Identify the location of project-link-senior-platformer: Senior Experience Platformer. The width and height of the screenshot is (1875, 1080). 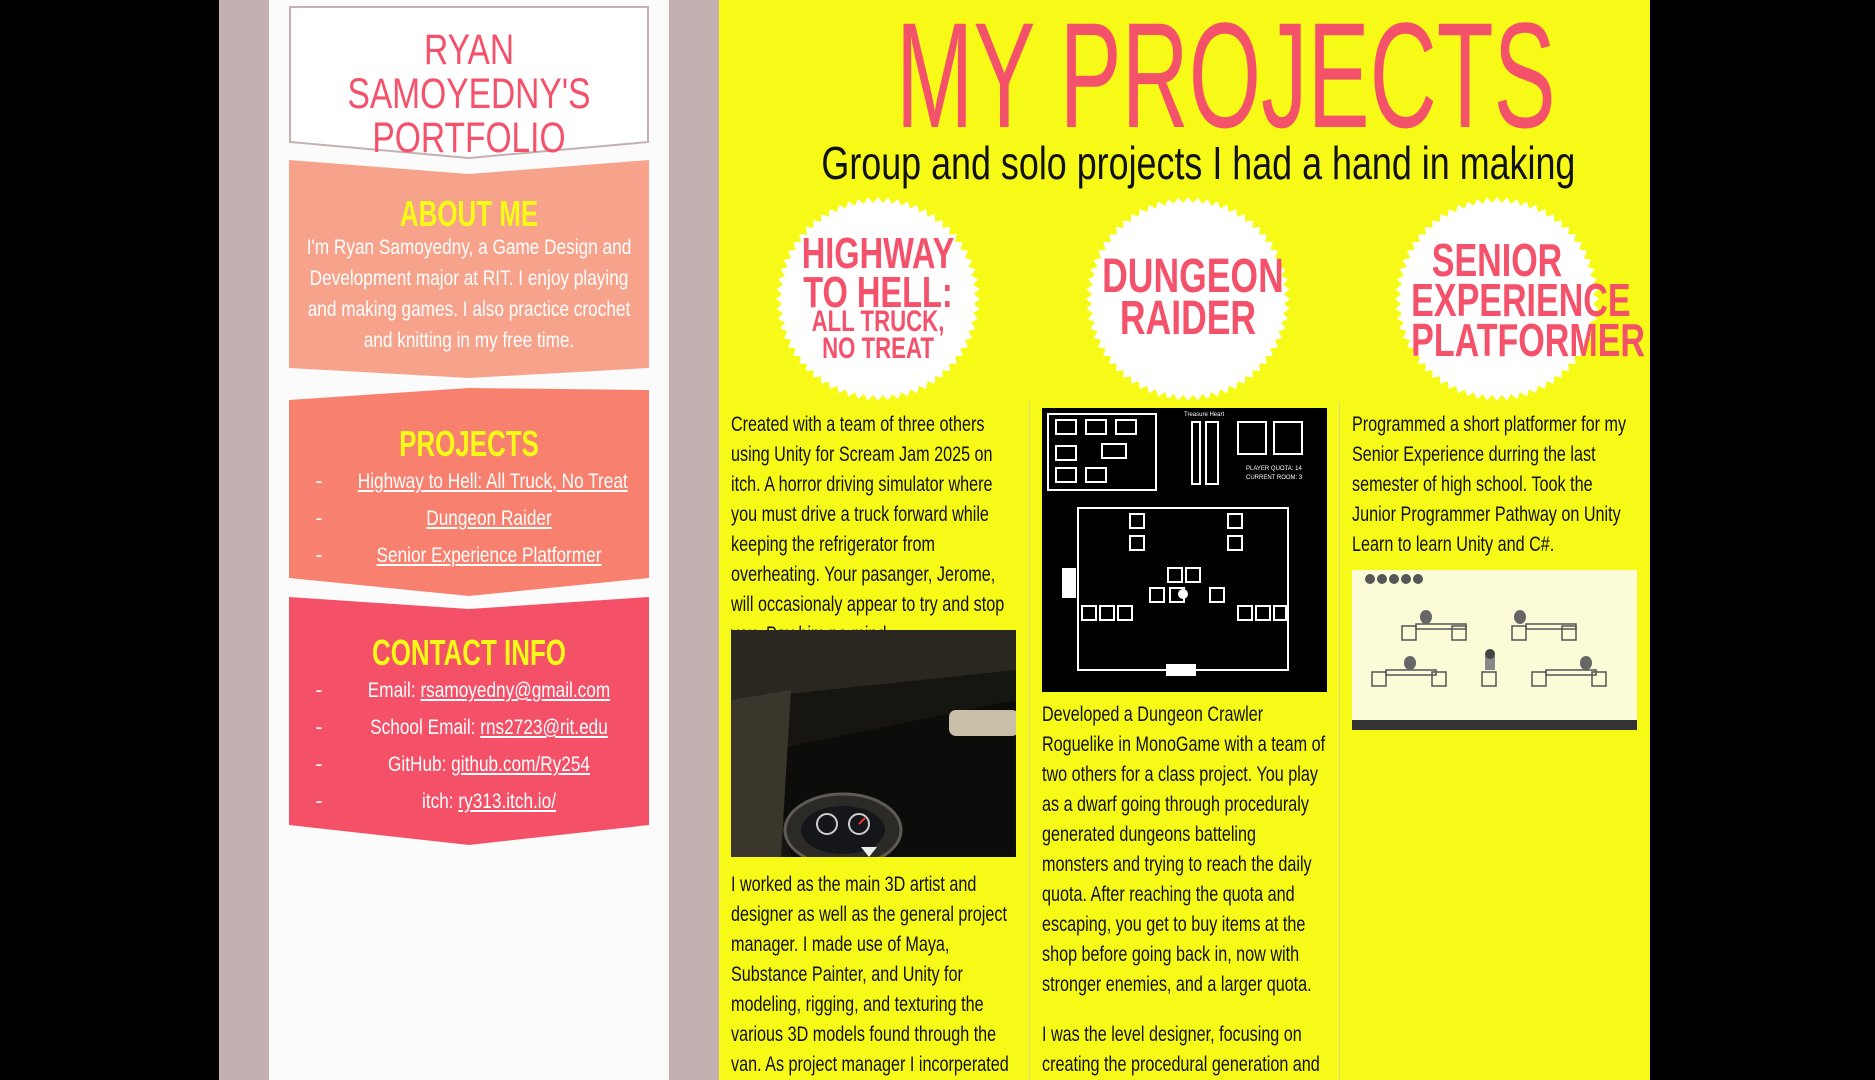
(489, 555).